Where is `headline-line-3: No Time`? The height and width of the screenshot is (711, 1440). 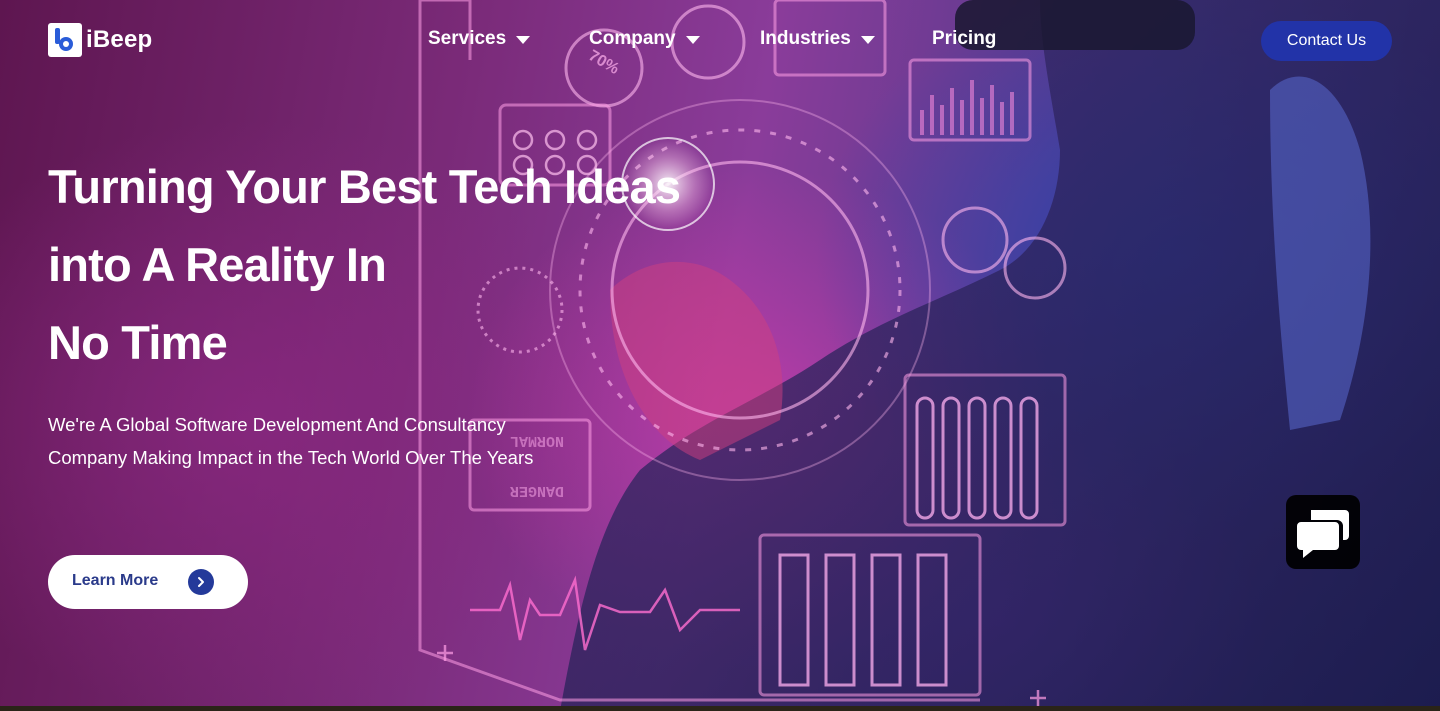 headline-line-3: No Time is located at coordinates (138, 342).